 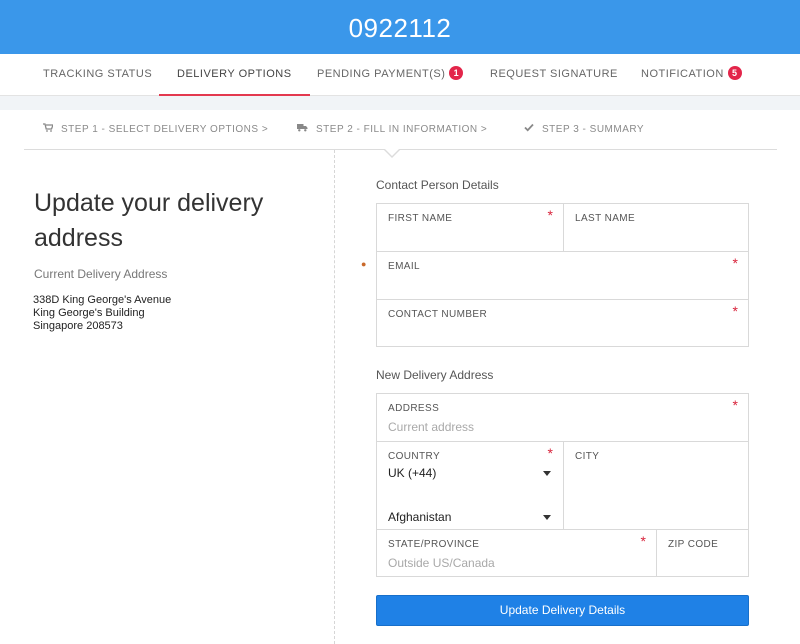 What do you see at coordinates (593, 129) in the screenshot?
I see `step-label: Step 3 - Summary` at bounding box center [593, 129].